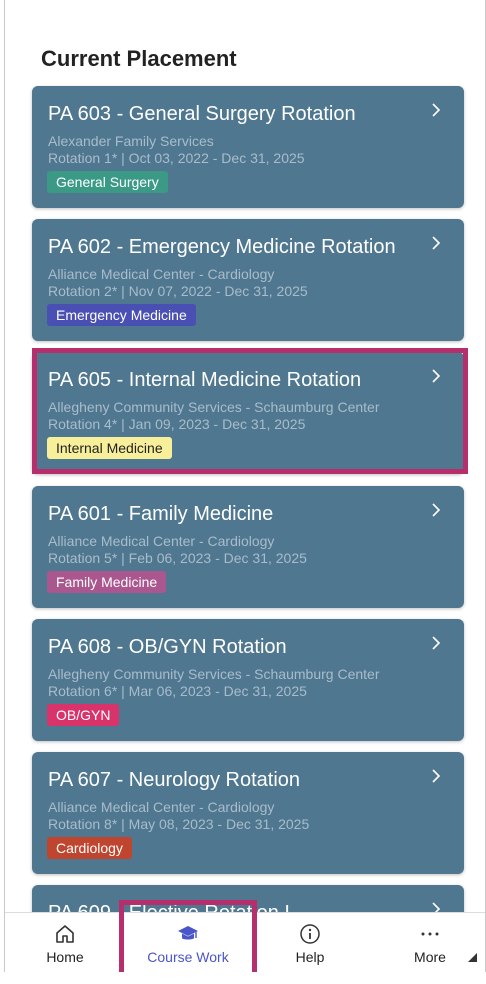 Image resolution: width=486 pixels, height=984 pixels. Describe the element at coordinates (472, 957) in the screenshot. I see `resize-corner-icon` at that location.